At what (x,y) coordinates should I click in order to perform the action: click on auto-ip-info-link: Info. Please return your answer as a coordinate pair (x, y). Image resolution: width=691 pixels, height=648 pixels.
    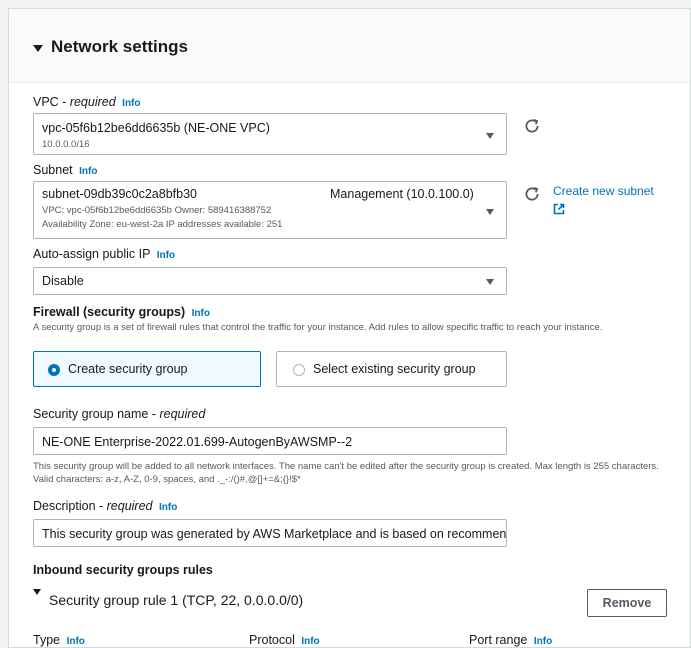
    Looking at the image, I should click on (166, 255).